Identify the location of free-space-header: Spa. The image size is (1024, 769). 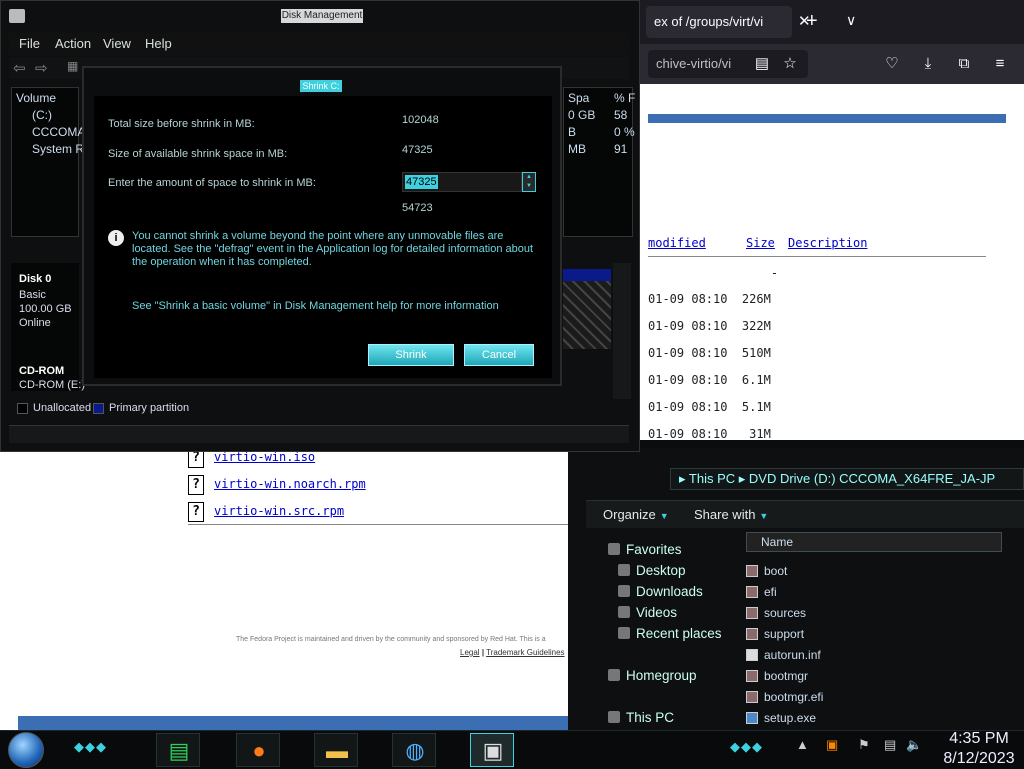
(578, 98).